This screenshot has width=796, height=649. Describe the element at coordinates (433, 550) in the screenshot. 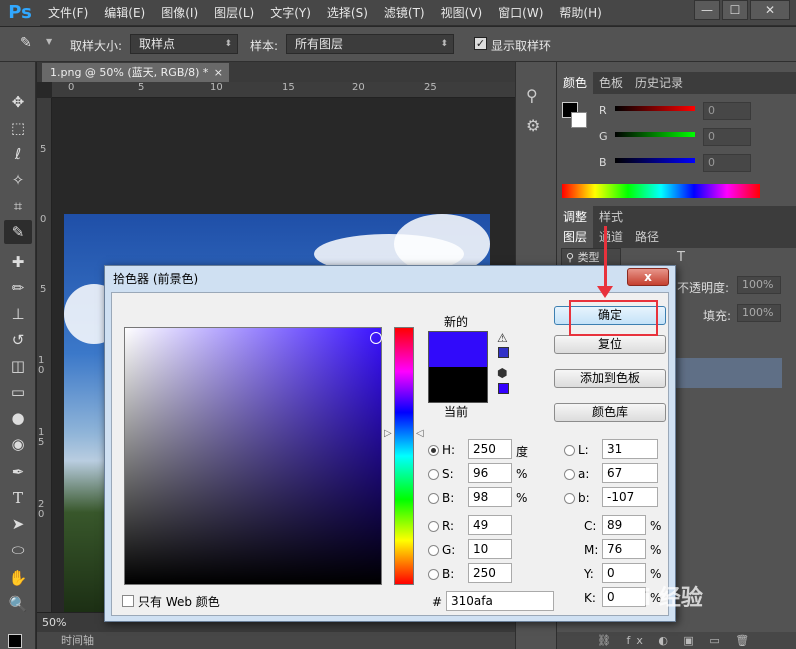

I see `green-radio` at that location.